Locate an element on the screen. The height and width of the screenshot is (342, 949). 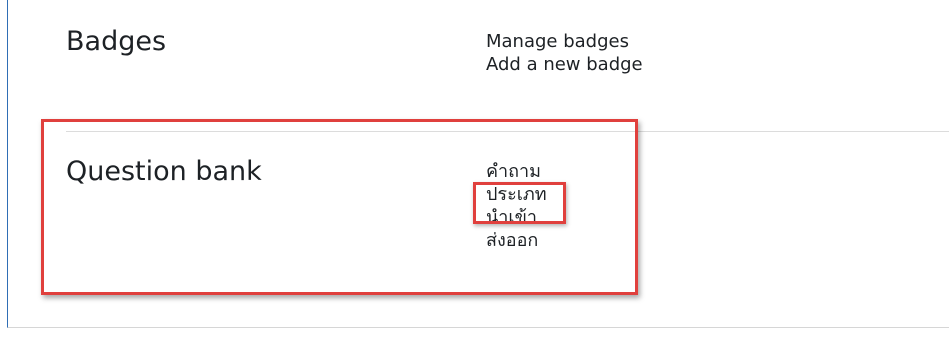
badges-section-title: Badges is located at coordinates (116, 41).